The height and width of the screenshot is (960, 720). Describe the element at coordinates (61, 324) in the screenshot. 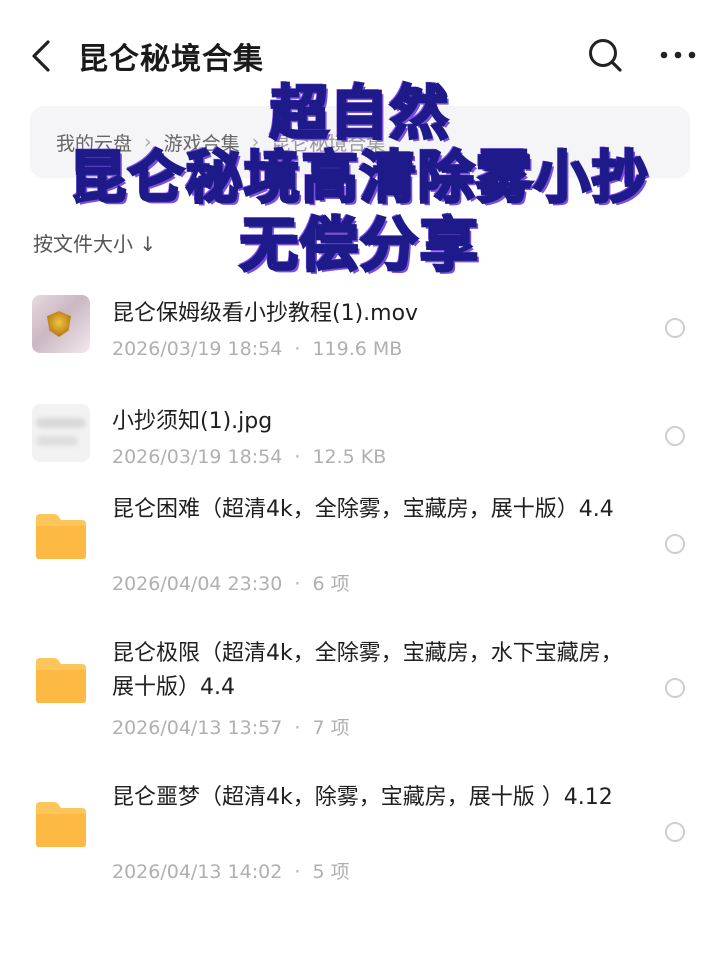

I see `video-thumbnail` at that location.